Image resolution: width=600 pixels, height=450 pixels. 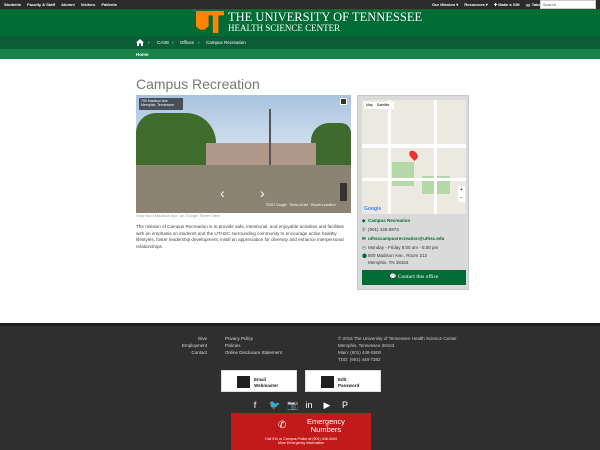 I want to click on home-icon, so click(x=140, y=42).